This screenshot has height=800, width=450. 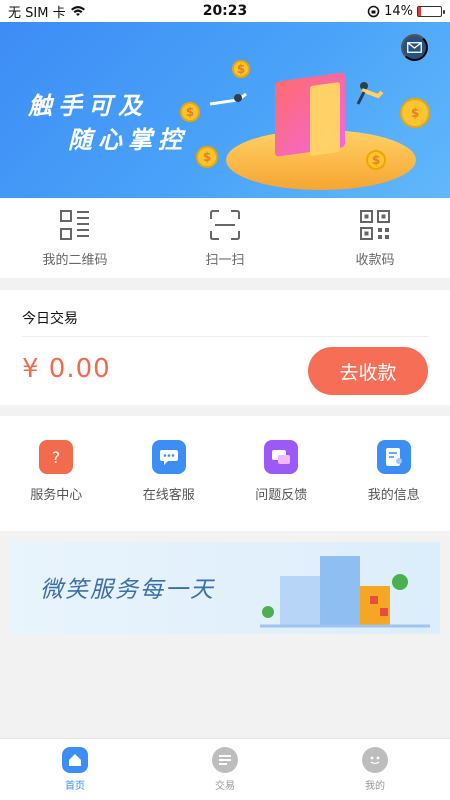 I want to click on quick-label: 收款码, so click(x=375, y=260).